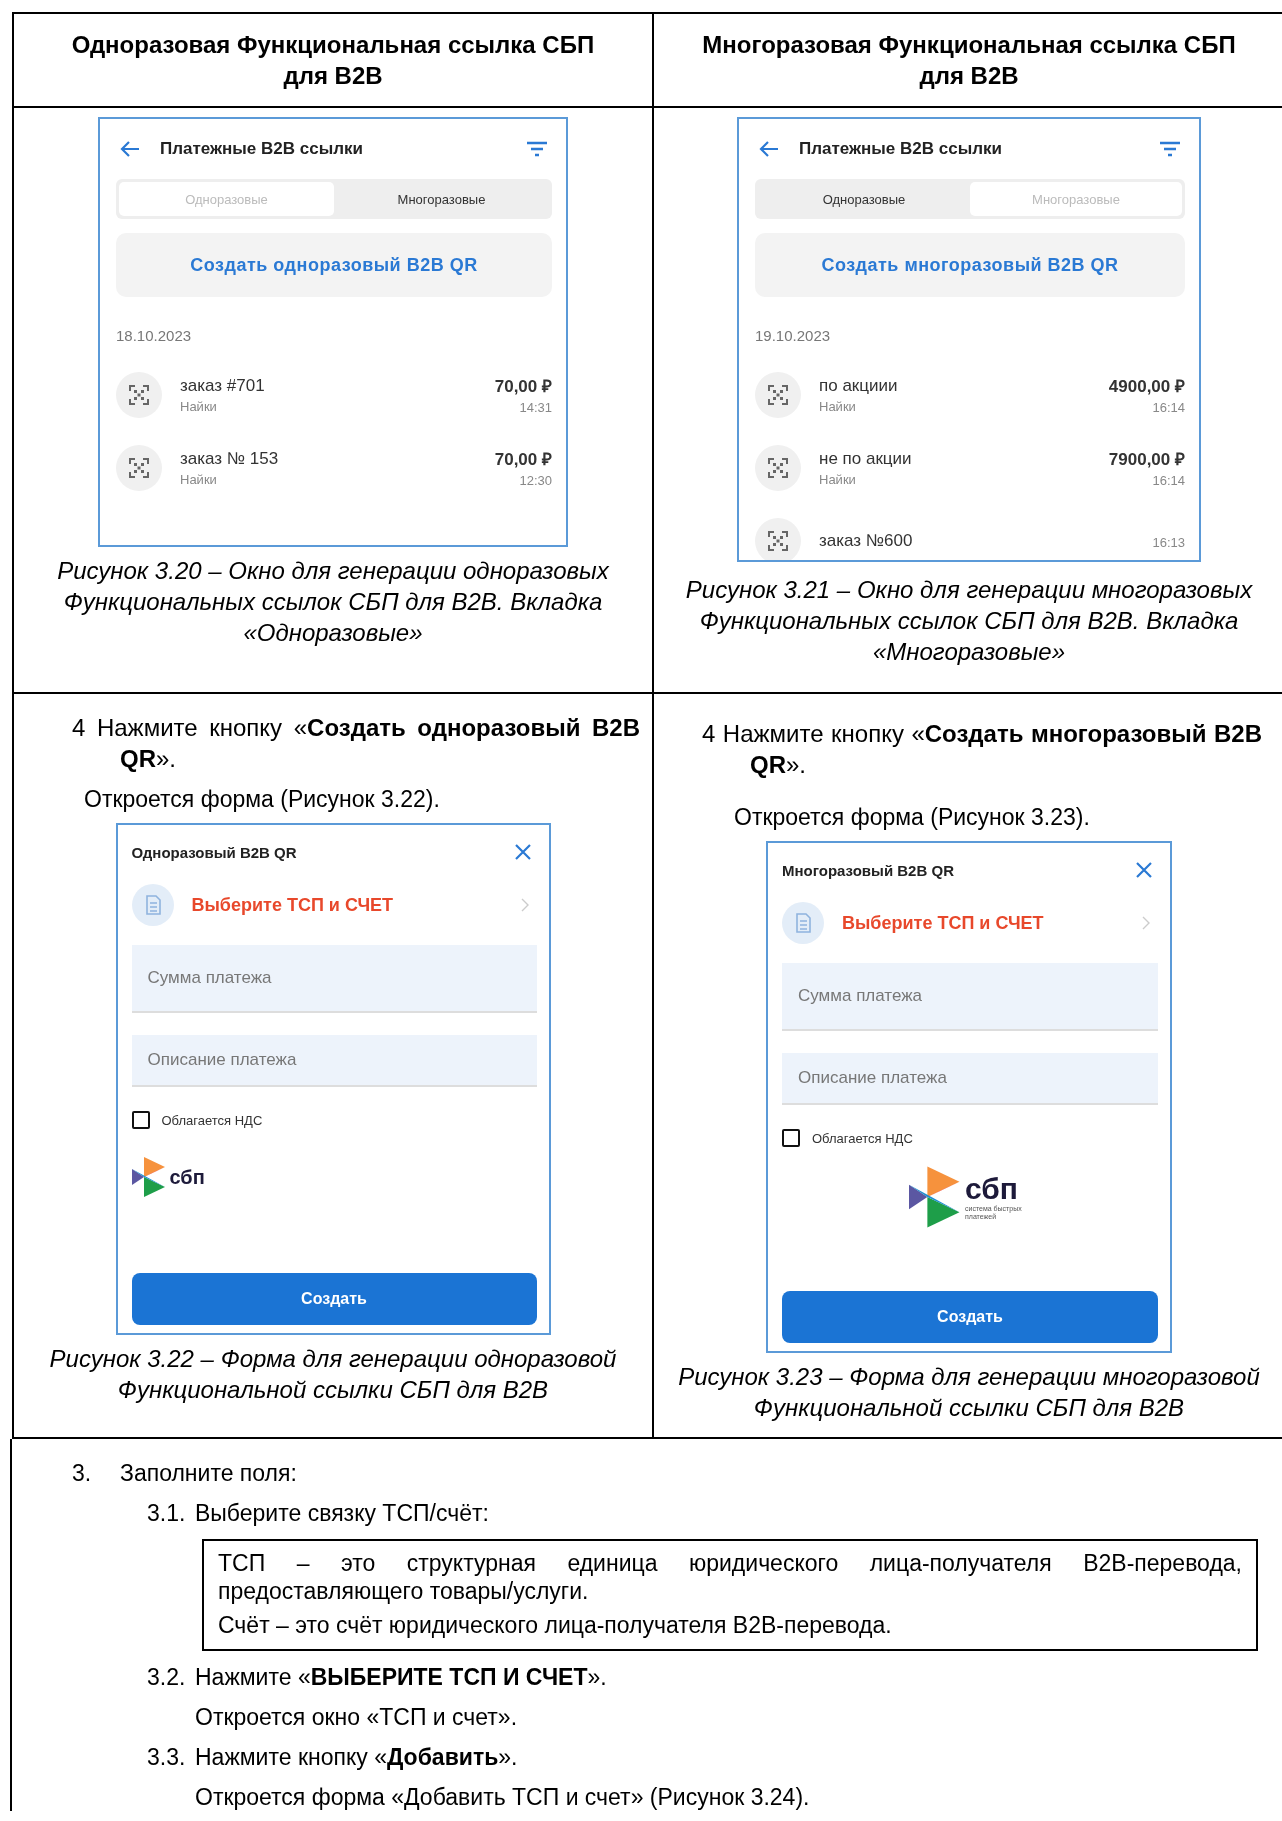  I want to click on amount: 7900,00 ₽, so click(1146, 459).